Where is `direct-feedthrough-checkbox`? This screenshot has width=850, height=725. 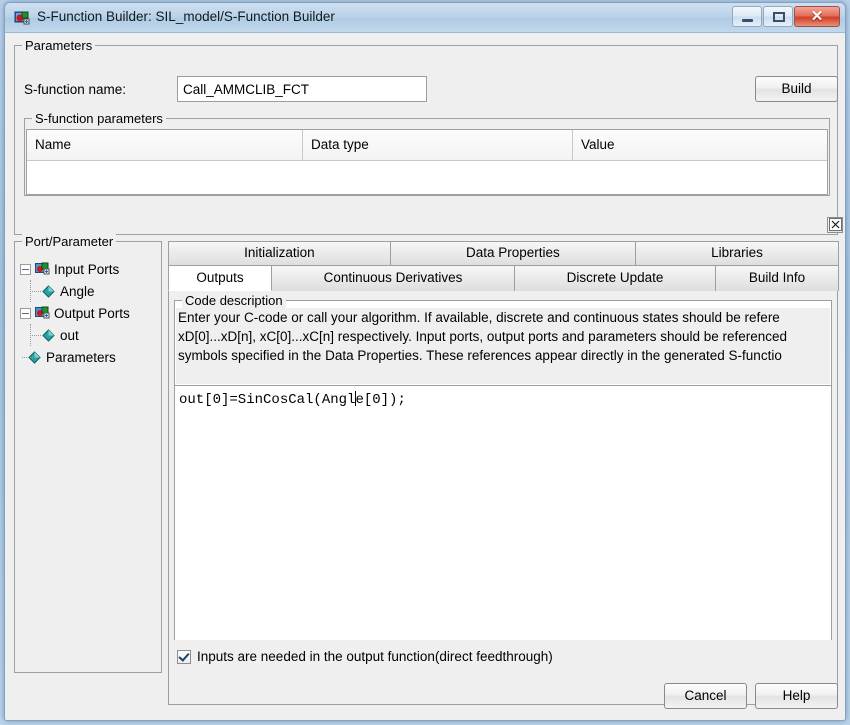
direct-feedthrough-checkbox is located at coordinates (184, 656).